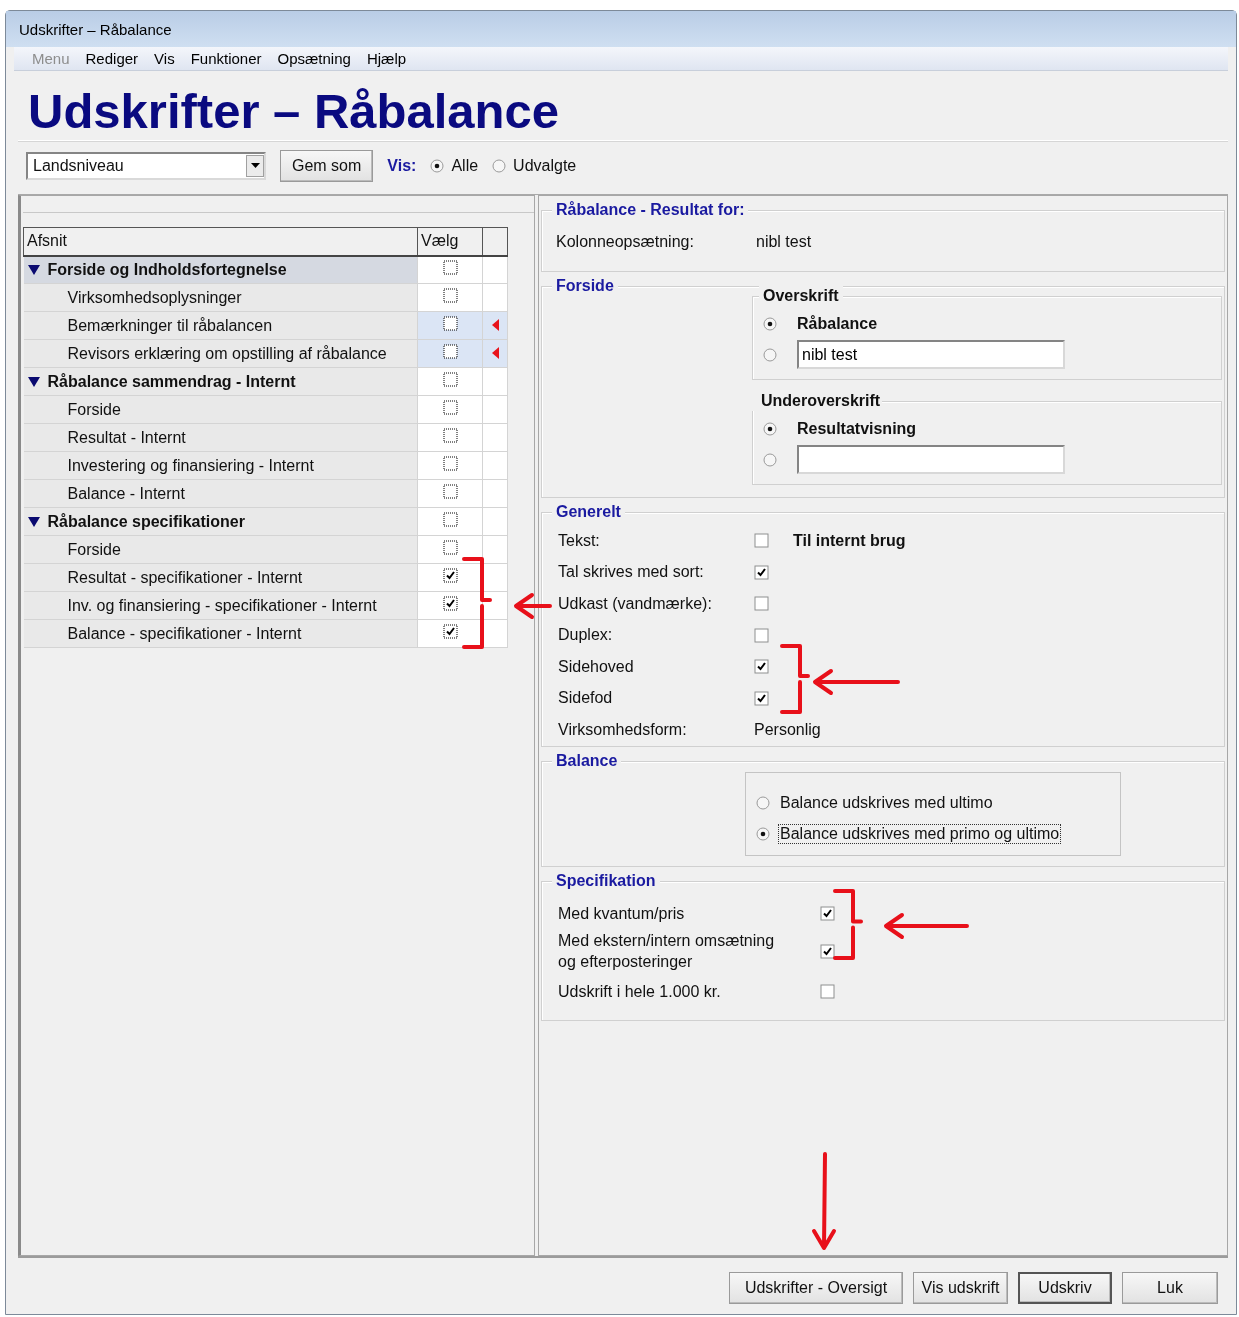 Image resolution: width=1239 pixels, height=1317 pixels. What do you see at coordinates (93, 549) in the screenshot?
I see `section-label: Forside` at bounding box center [93, 549].